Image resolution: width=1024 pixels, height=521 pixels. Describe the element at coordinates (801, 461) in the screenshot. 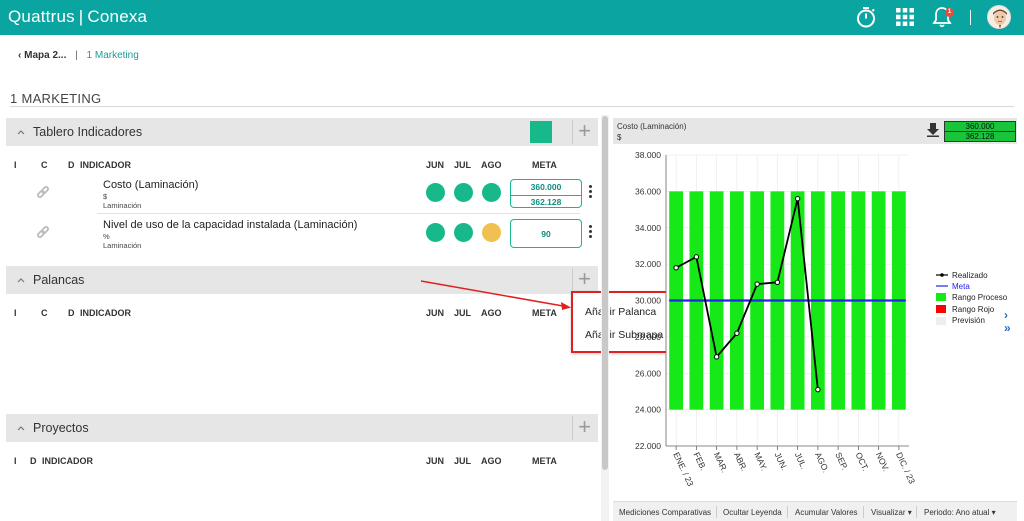

I see `x-tick-label: JUL.` at that location.